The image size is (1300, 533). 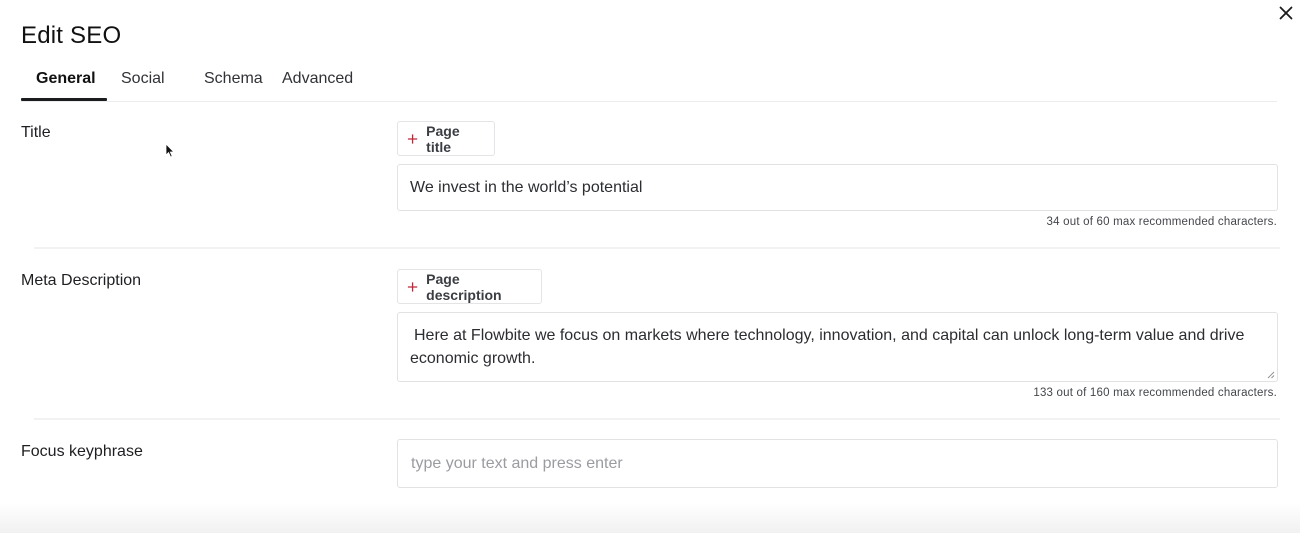 I want to click on page-description-chip: Page description, so click(x=469, y=286).